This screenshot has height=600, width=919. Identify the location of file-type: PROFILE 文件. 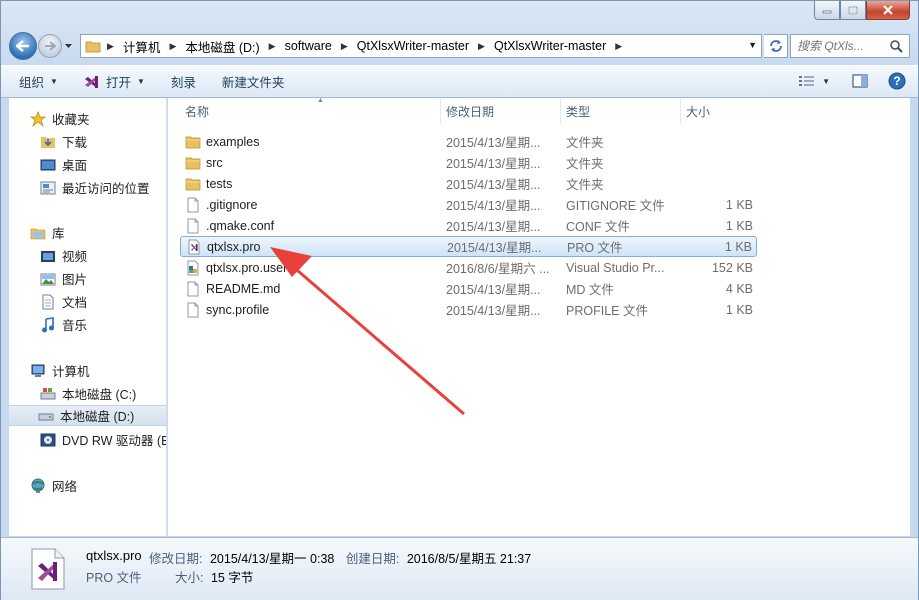
(607, 311).